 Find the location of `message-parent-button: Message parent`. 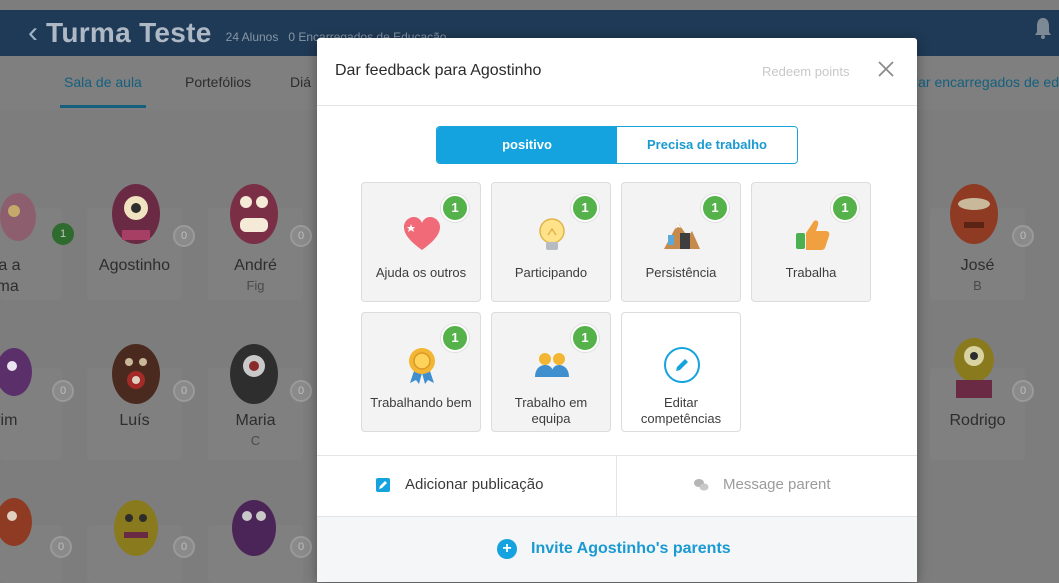

message-parent-button: Message parent is located at coordinates (762, 484).